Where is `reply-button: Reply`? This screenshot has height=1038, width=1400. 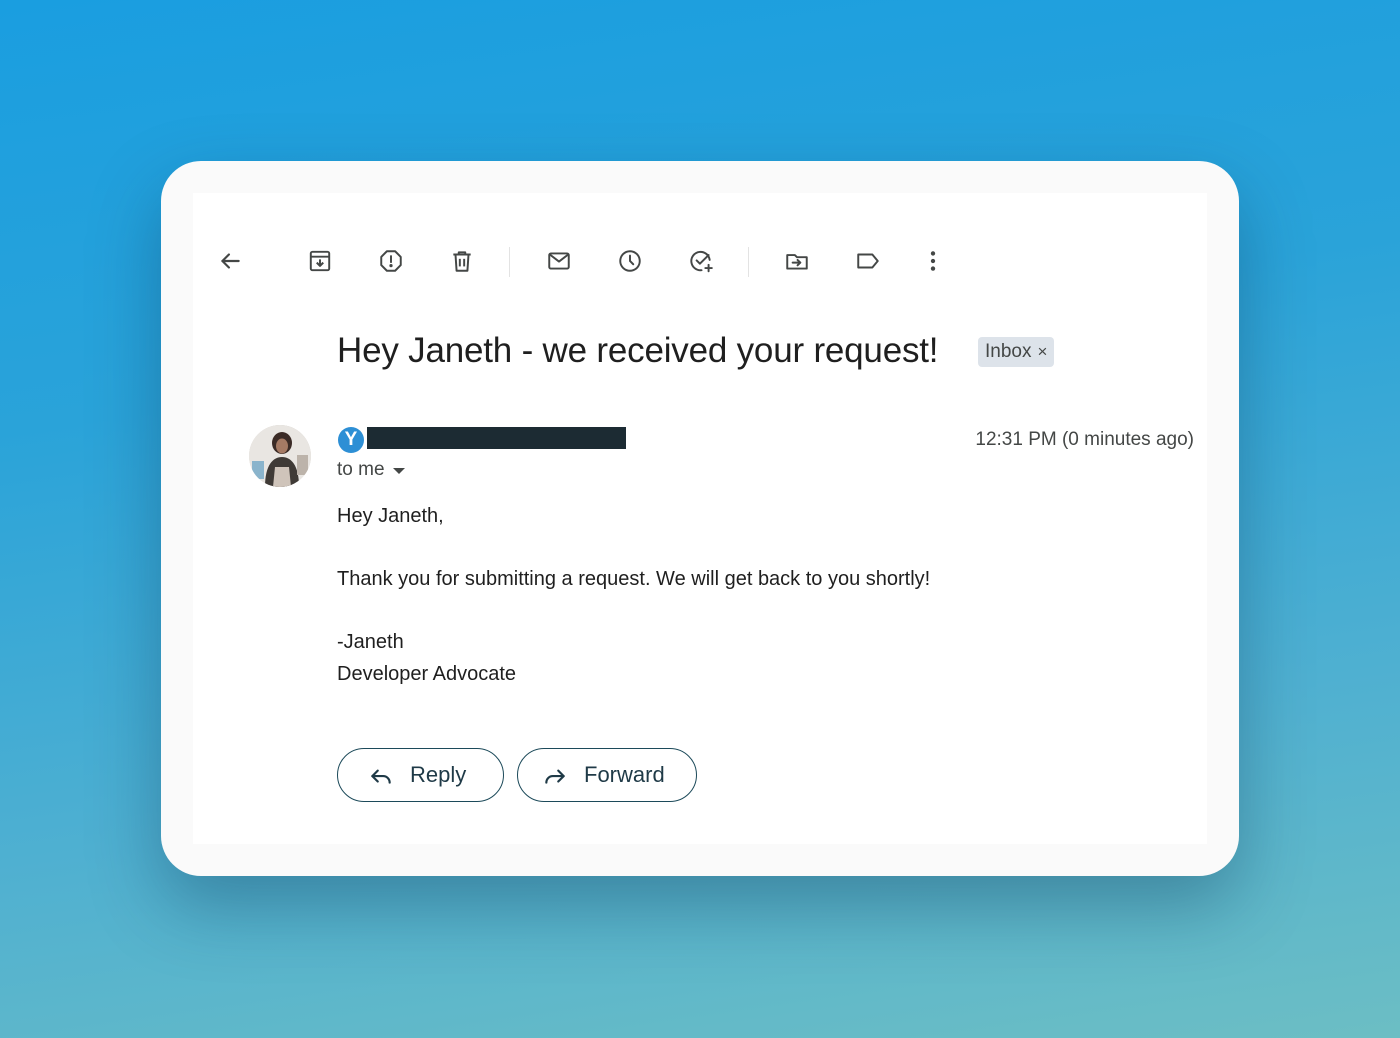 reply-button: Reply is located at coordinates (420, 775).